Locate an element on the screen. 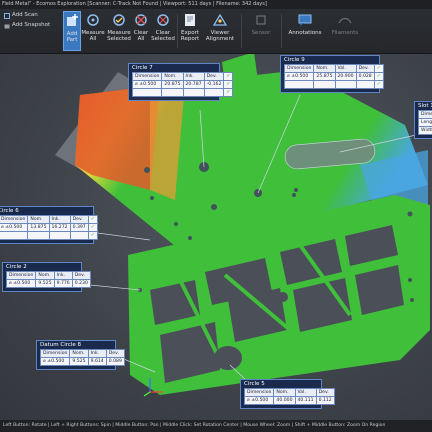 Image resolution: width=432 pixels, height=432 pixels. callout-slot-1: Slot 1 Dimension Length Width is located at coordinates (423, 120).